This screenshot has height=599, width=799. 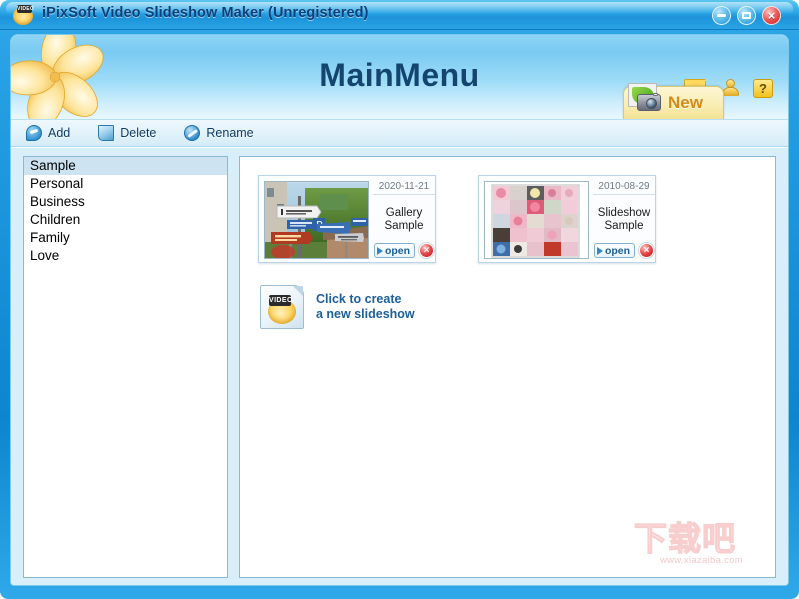 I want to click on sidebar-item-children: Children, so click(x=125, y=220).